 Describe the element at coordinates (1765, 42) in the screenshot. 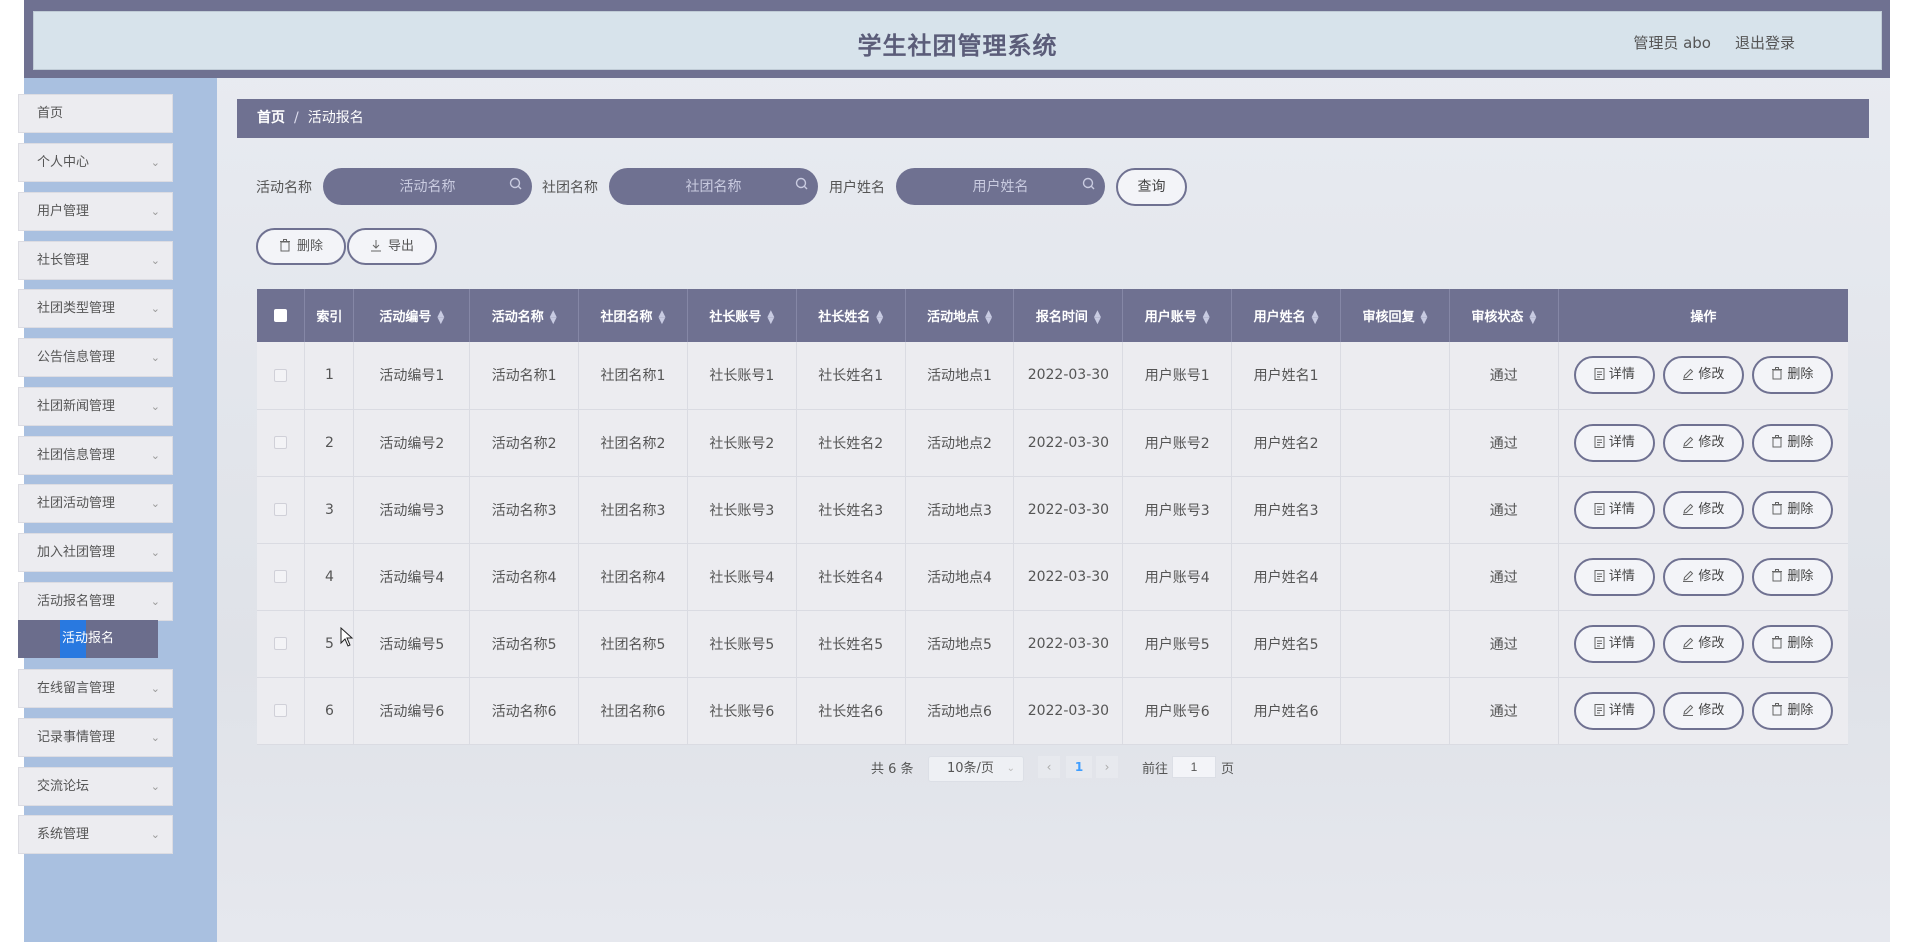

I see `logout-link: 退出登录` at that location.